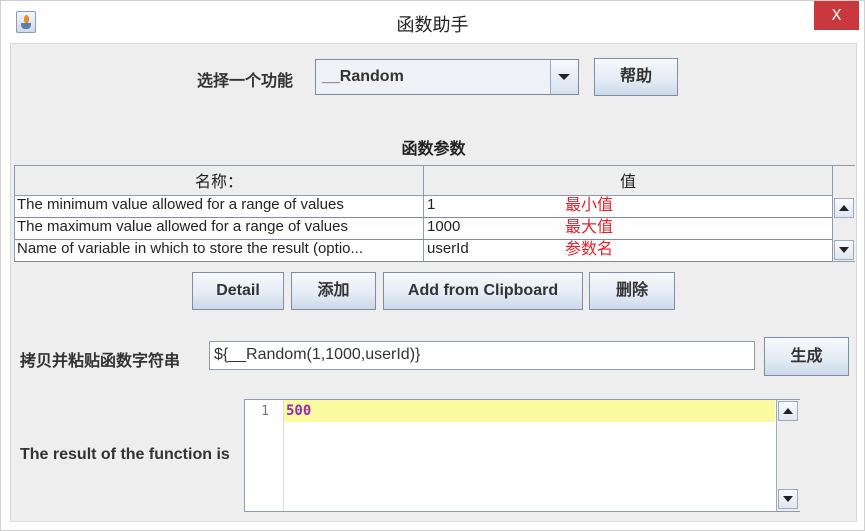 Image resolution: width=865 pixels, height=531 pixels. I want to click on param-value: 1, so click(502, 206).